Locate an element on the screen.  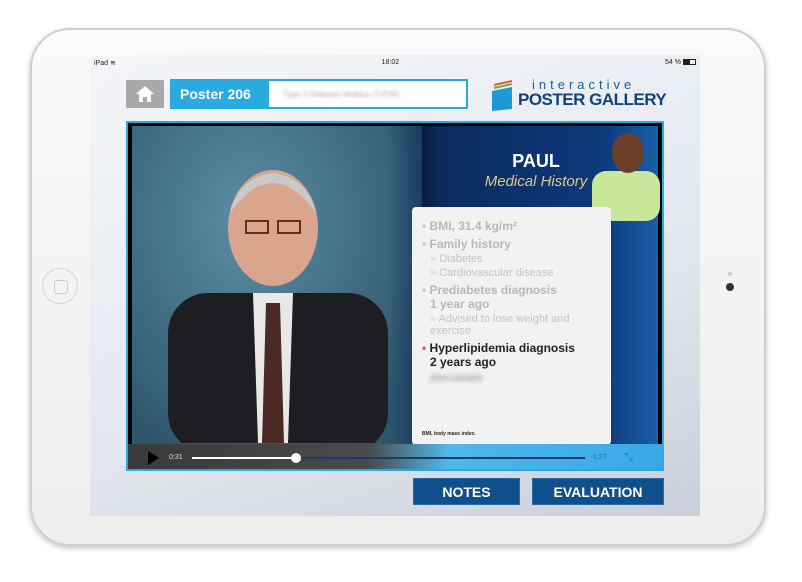
history-item: Hyperlipidemia diagnosis is located at coordinates (511, 348).